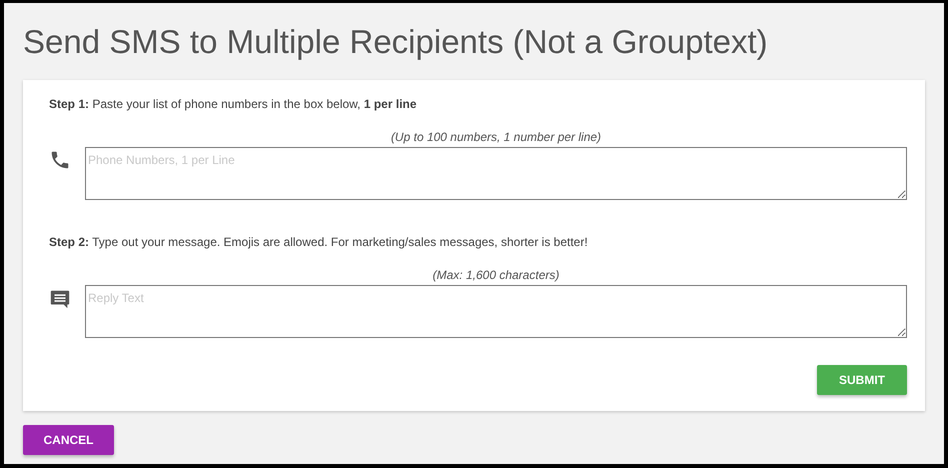 The width and height of the screenshot is (948, 468). I want to click on step-instruction: Step 2: Type out your message. Emojis are allowed. For marketing/sales messages, shorter is better!, so click(319, 242).